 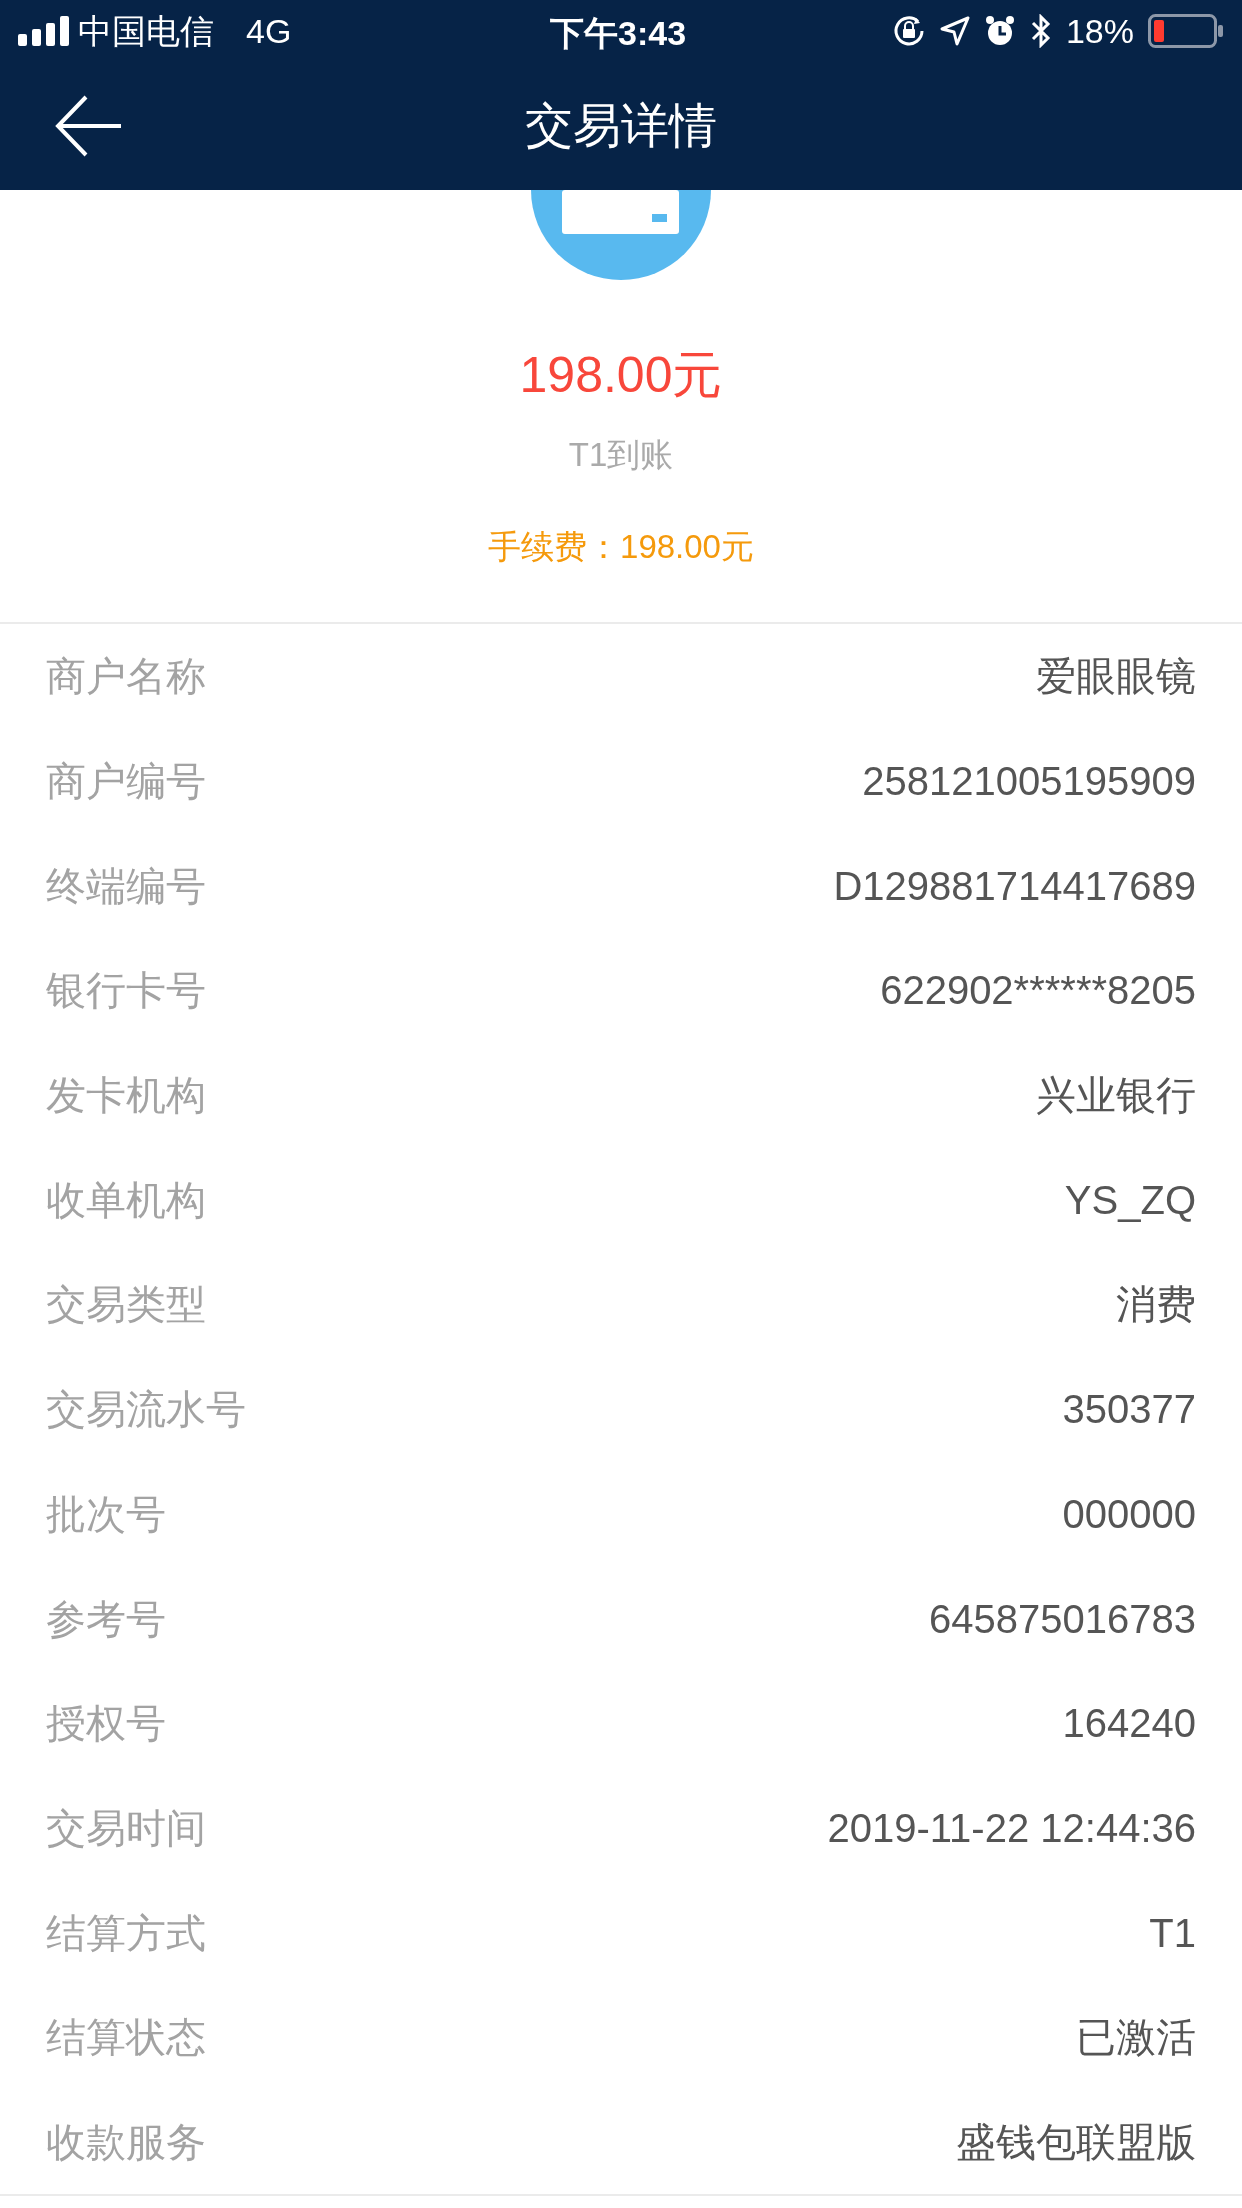 What do you see at coordinates (1186, 31) in the screenshot?
I see `battery-icon` at bounding box center [1186, 31].